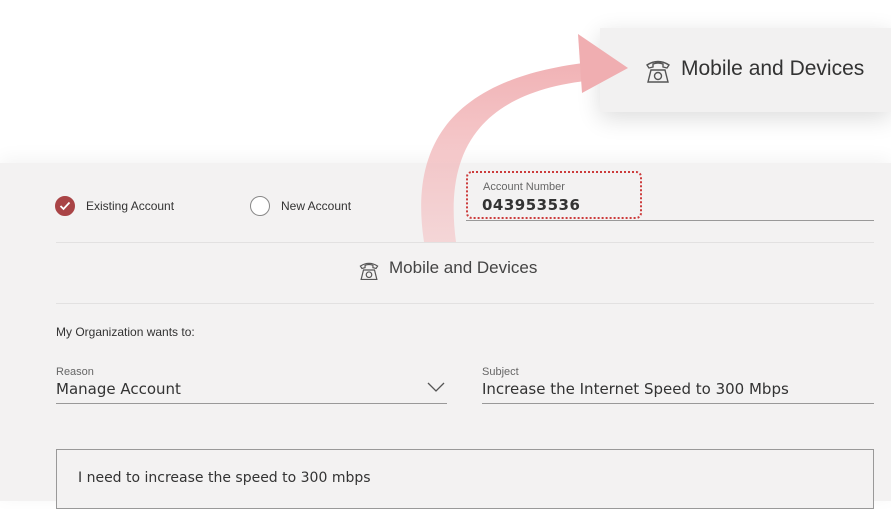 The width and height of the screenshot is (891, 509). I want to click on message-text: I need to increase the speed to 300 mbps, so click(224, 478).